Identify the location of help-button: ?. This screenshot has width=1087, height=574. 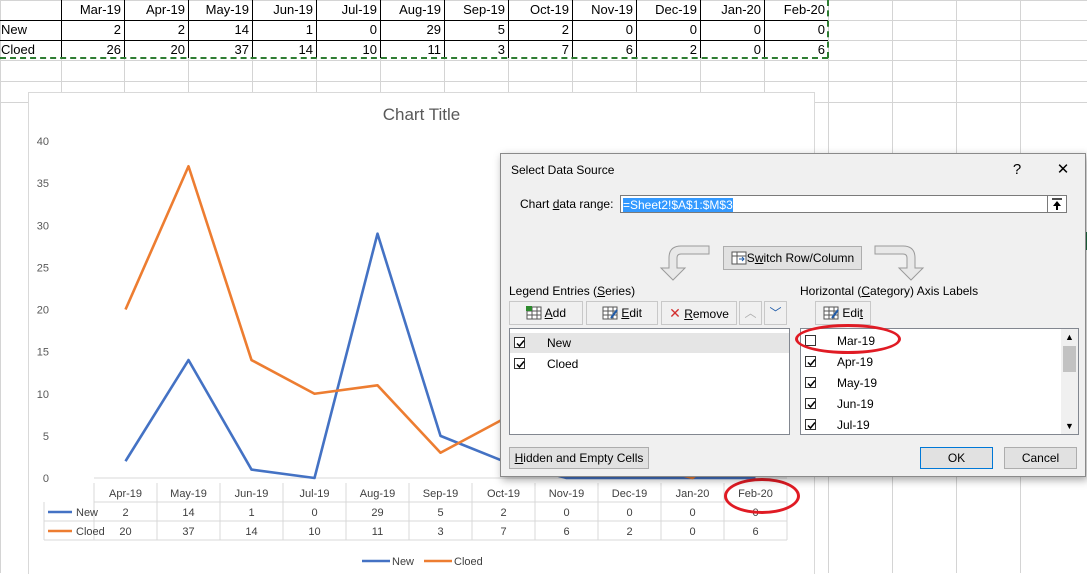
(1017, 170).